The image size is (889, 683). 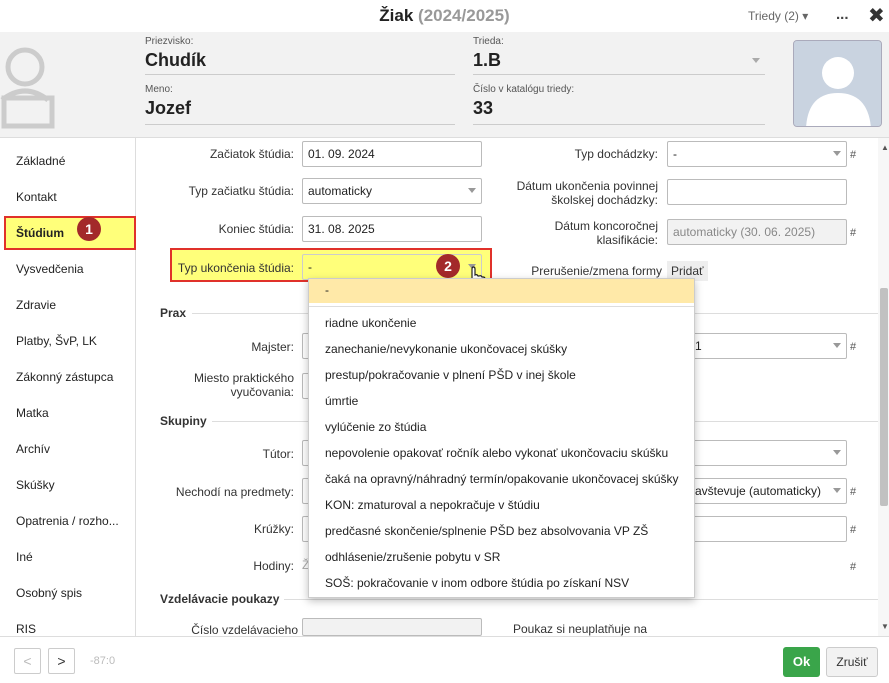 I want to click on majster-label: Majster:, so click(x=272, y=347).